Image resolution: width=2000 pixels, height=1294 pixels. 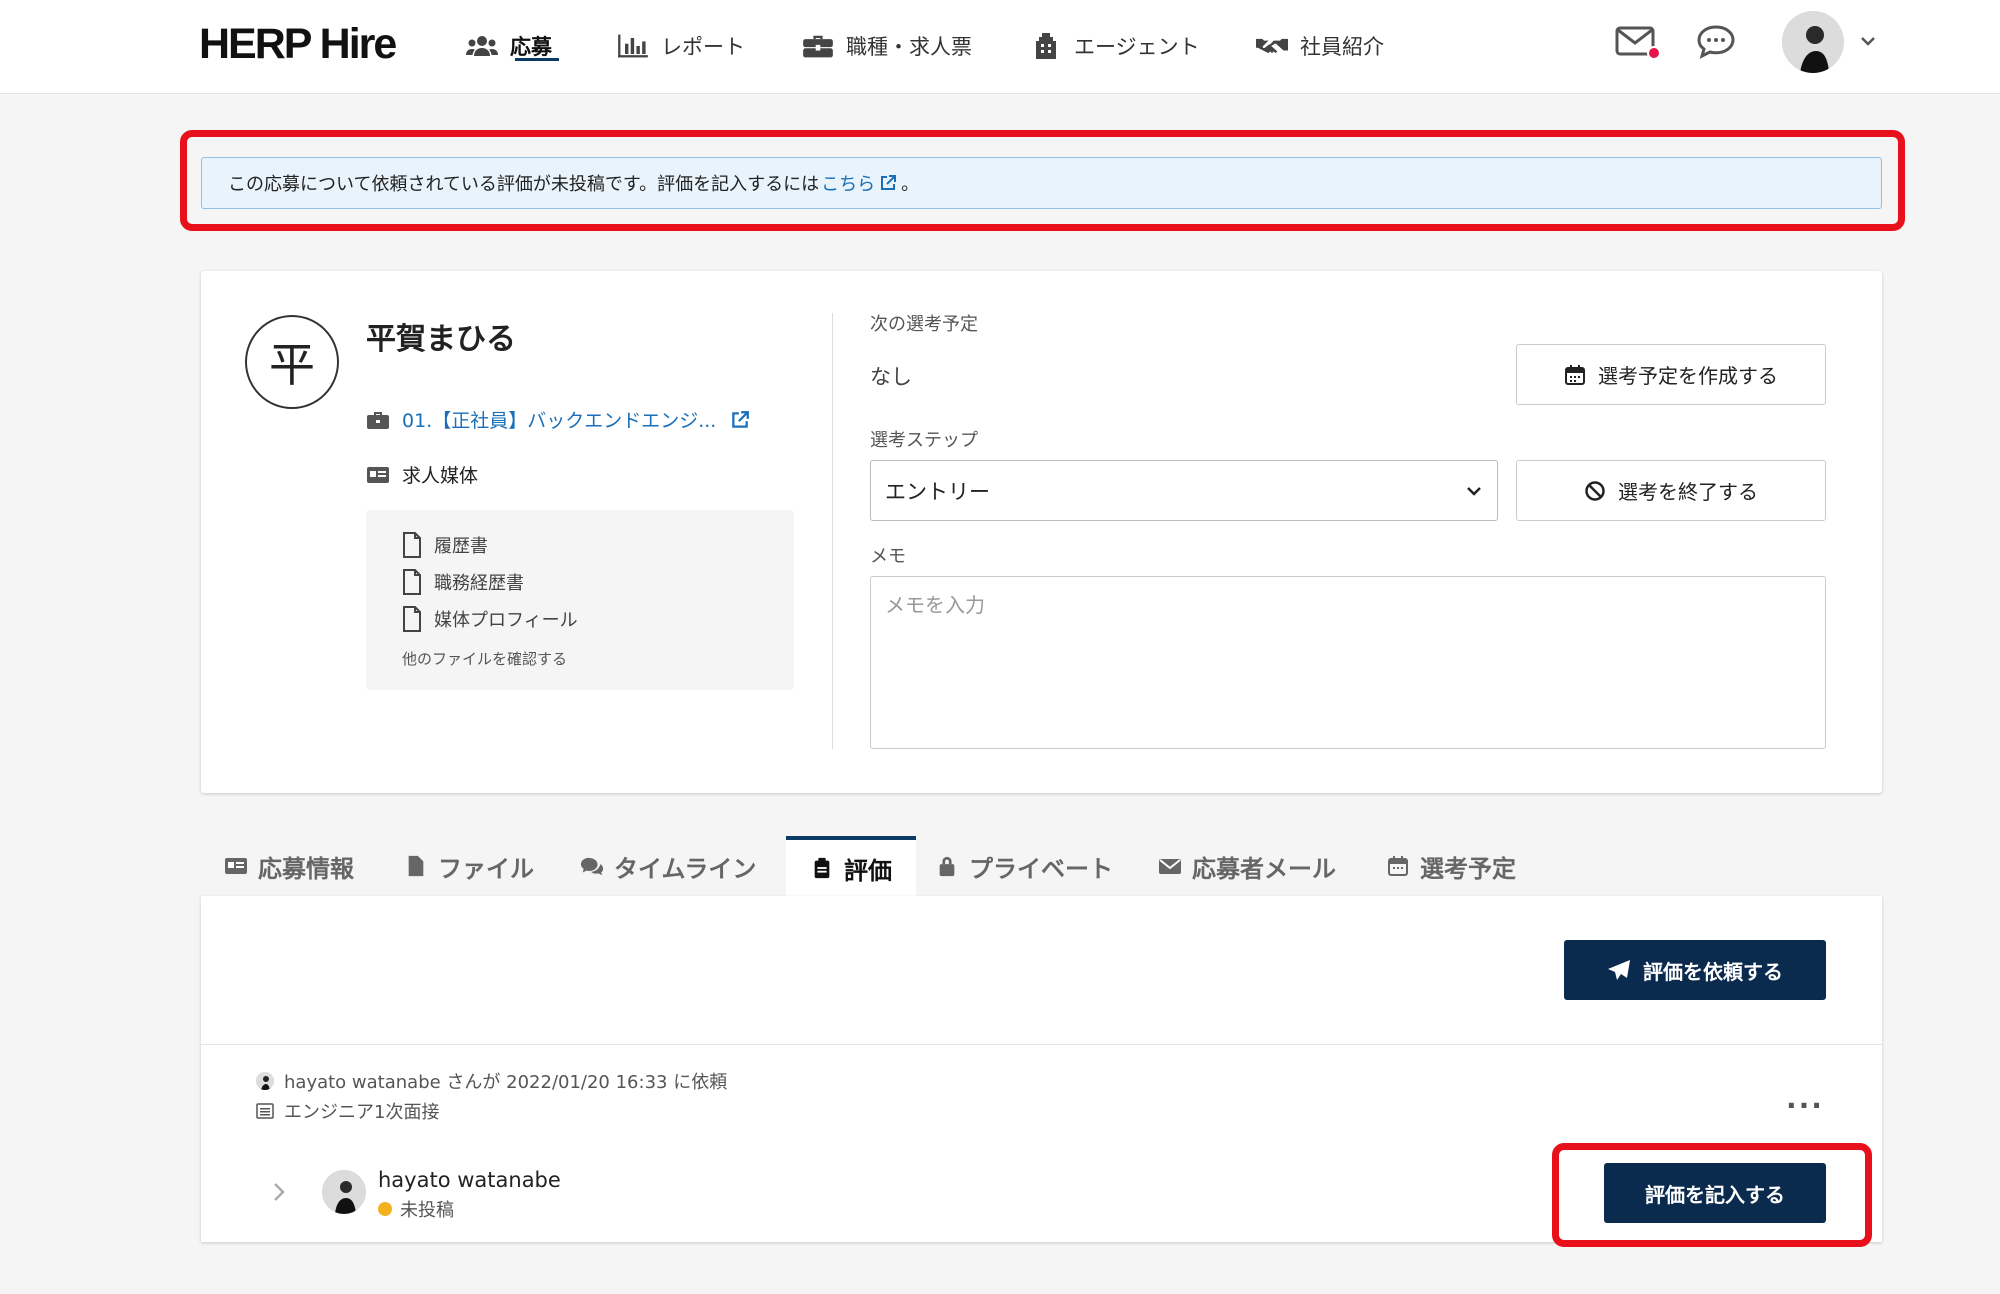 I want to click on nav-label: エージェント, so click(x=1137, y=47).